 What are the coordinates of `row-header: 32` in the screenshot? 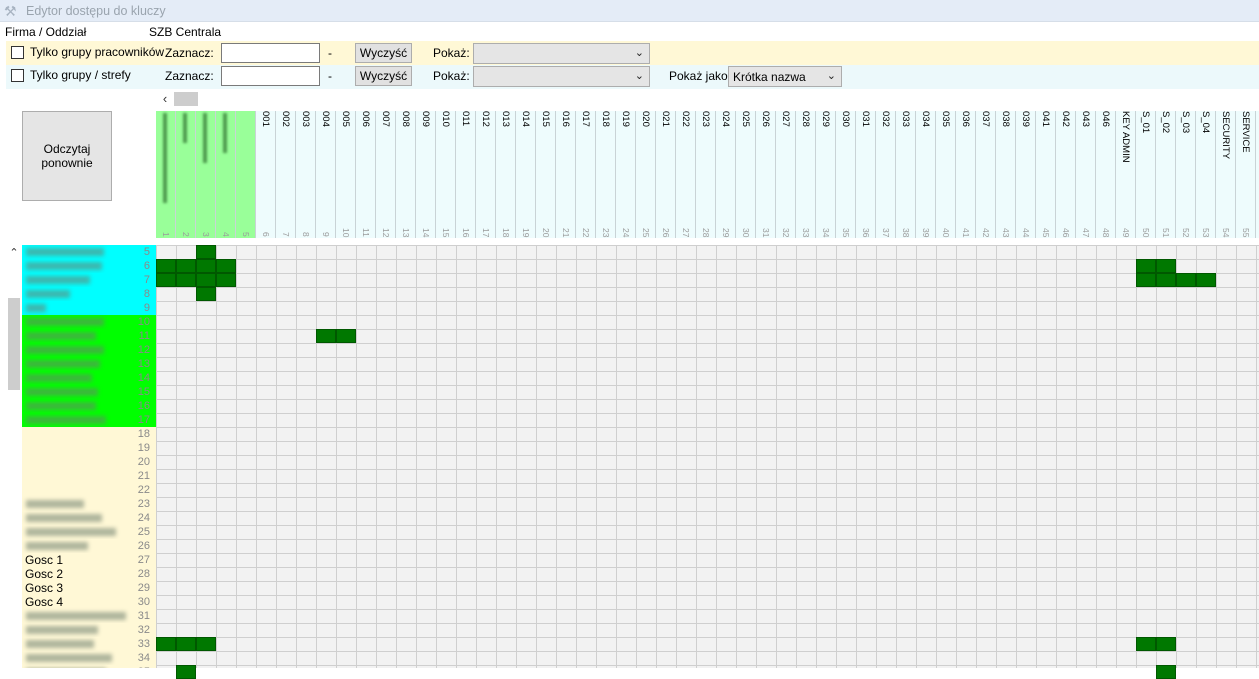 It's located at (89, 630).